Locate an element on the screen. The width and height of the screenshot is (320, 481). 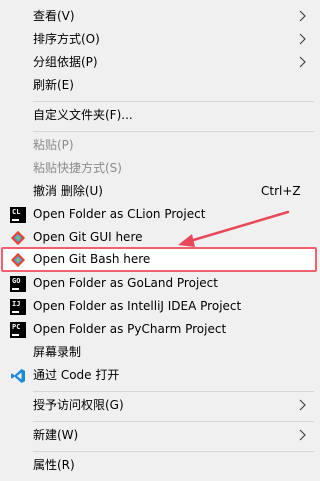
menu-item-label: Open Folder as CLion Project is located at coordinates (119, 214).